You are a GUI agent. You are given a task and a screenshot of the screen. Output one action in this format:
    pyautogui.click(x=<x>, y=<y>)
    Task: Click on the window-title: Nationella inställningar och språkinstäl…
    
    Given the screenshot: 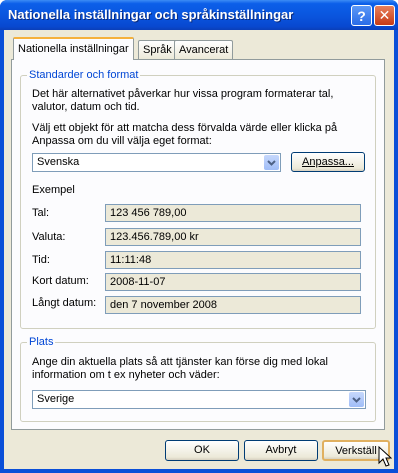 What is the action you would take?
    pyautogui.click(x=151, y=14)
    